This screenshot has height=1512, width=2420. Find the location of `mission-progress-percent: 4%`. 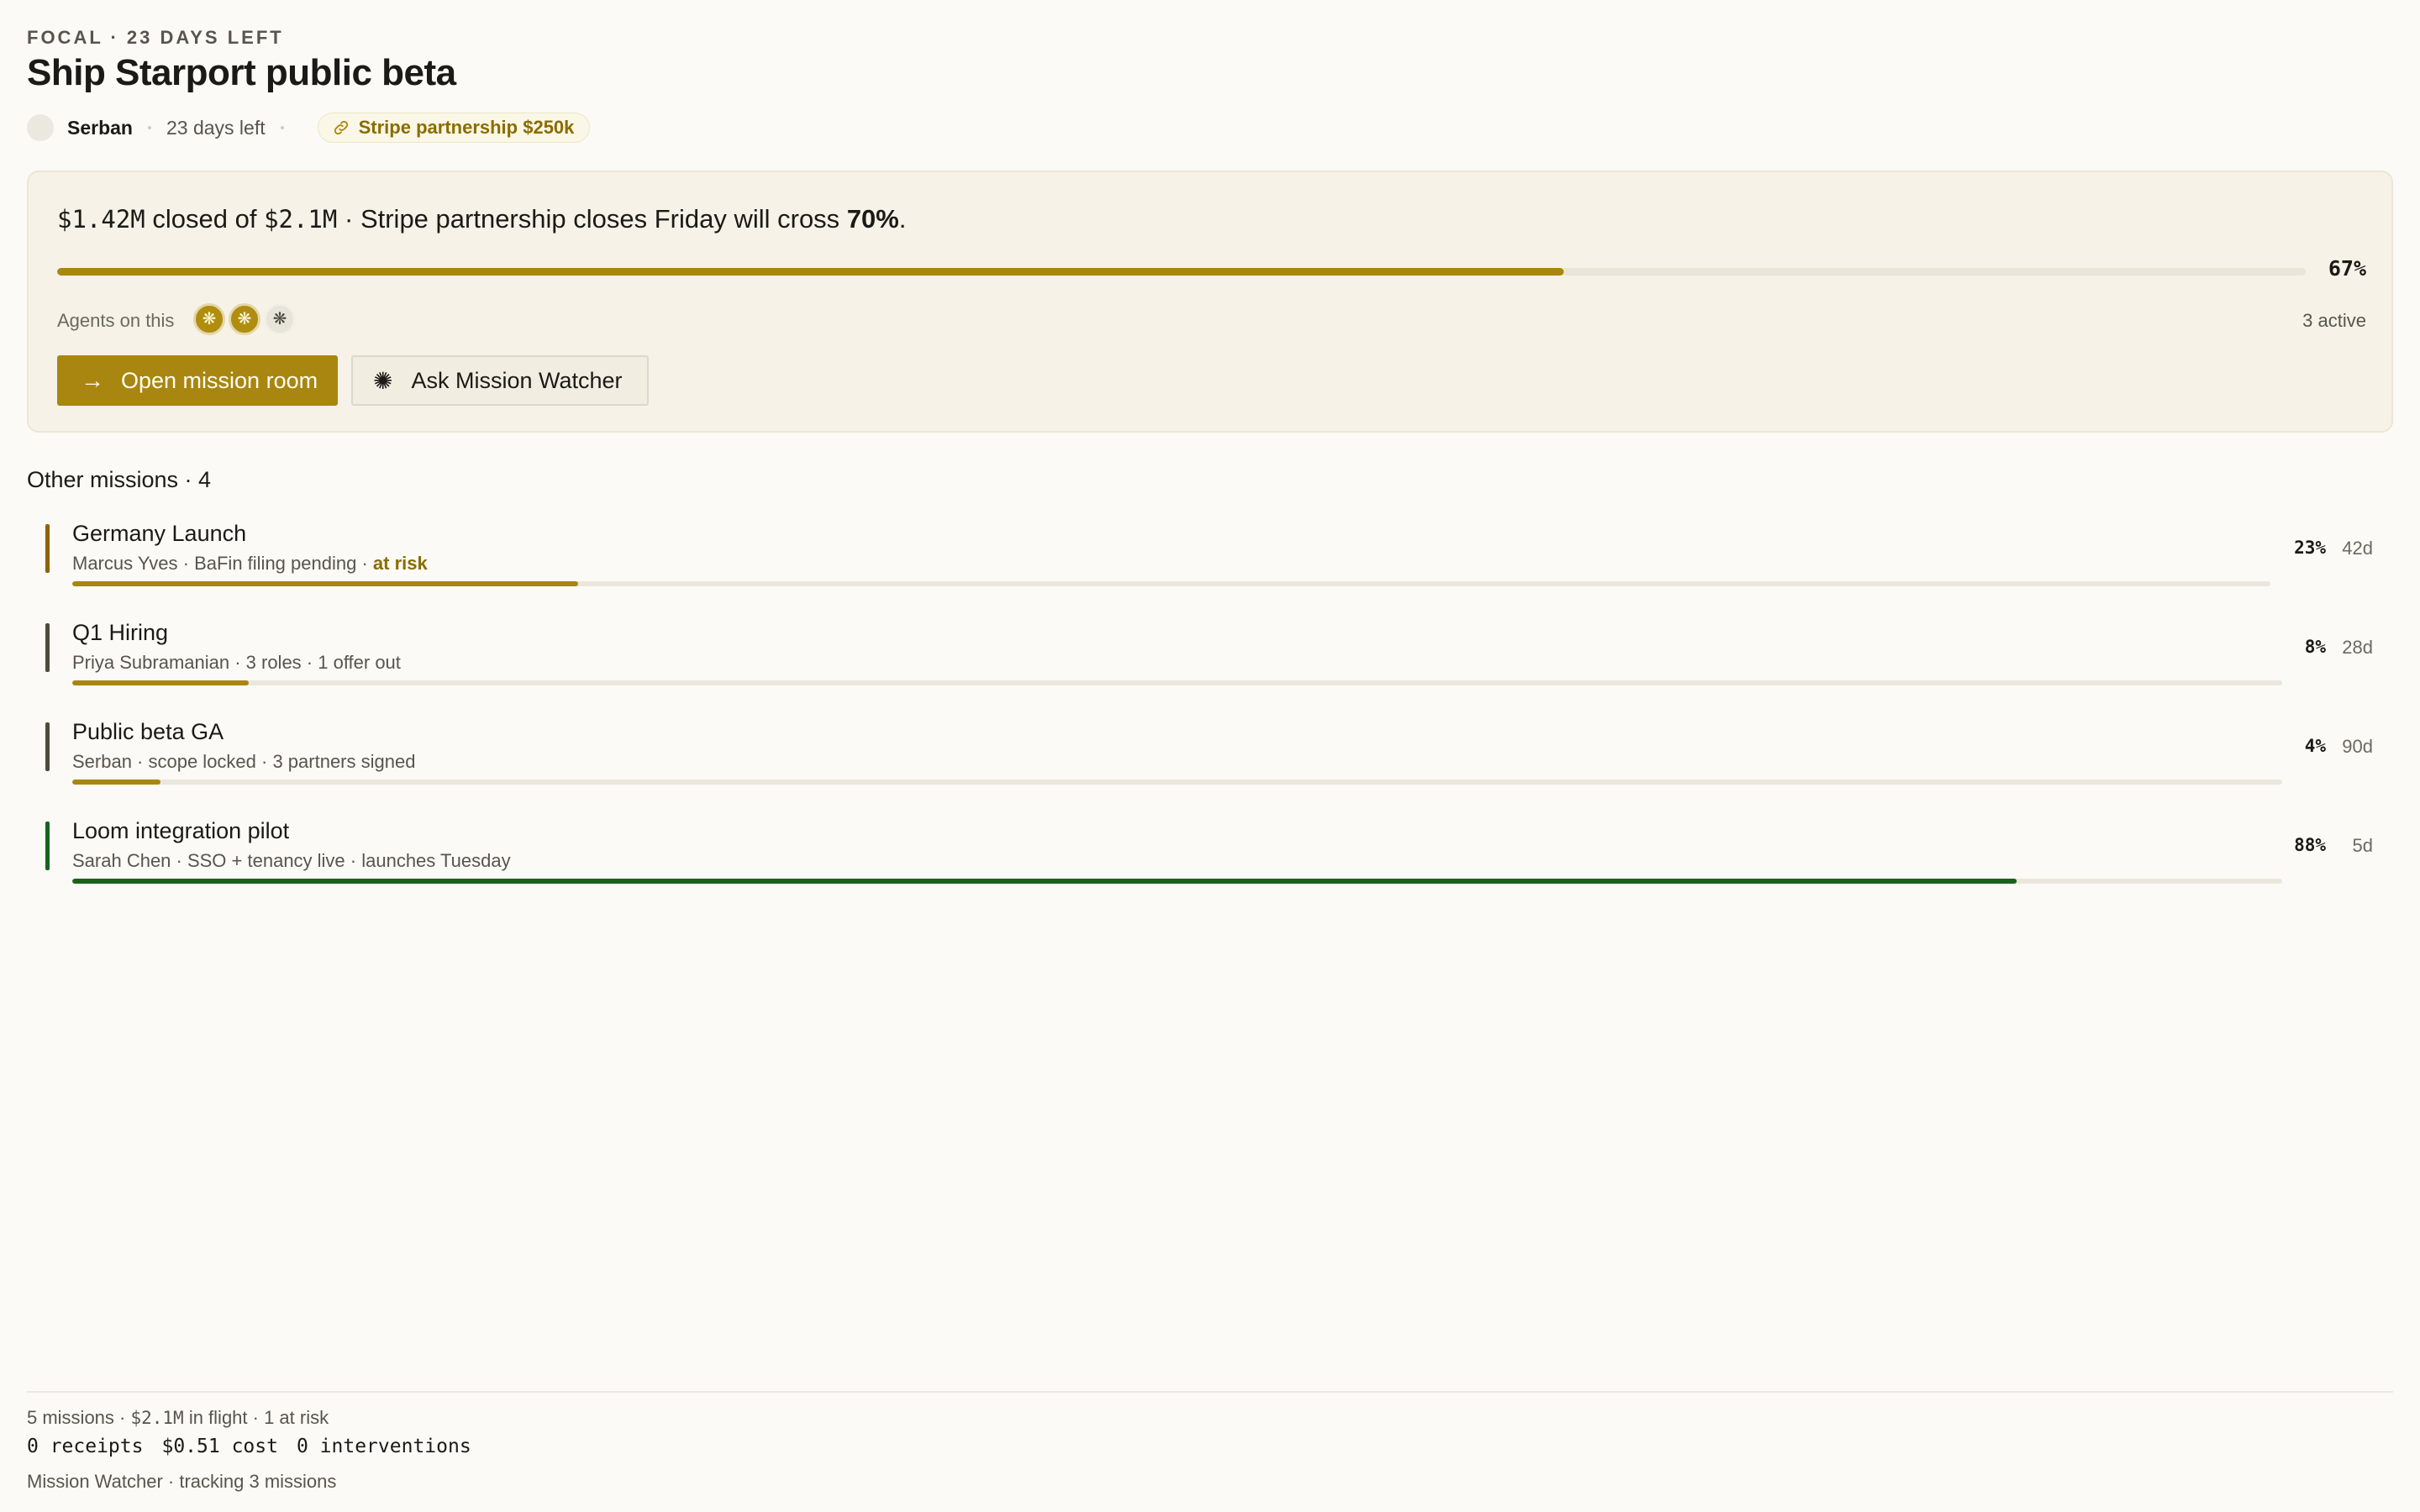

mission-progress-percent: 4% is located at coordinates (2315, 746).